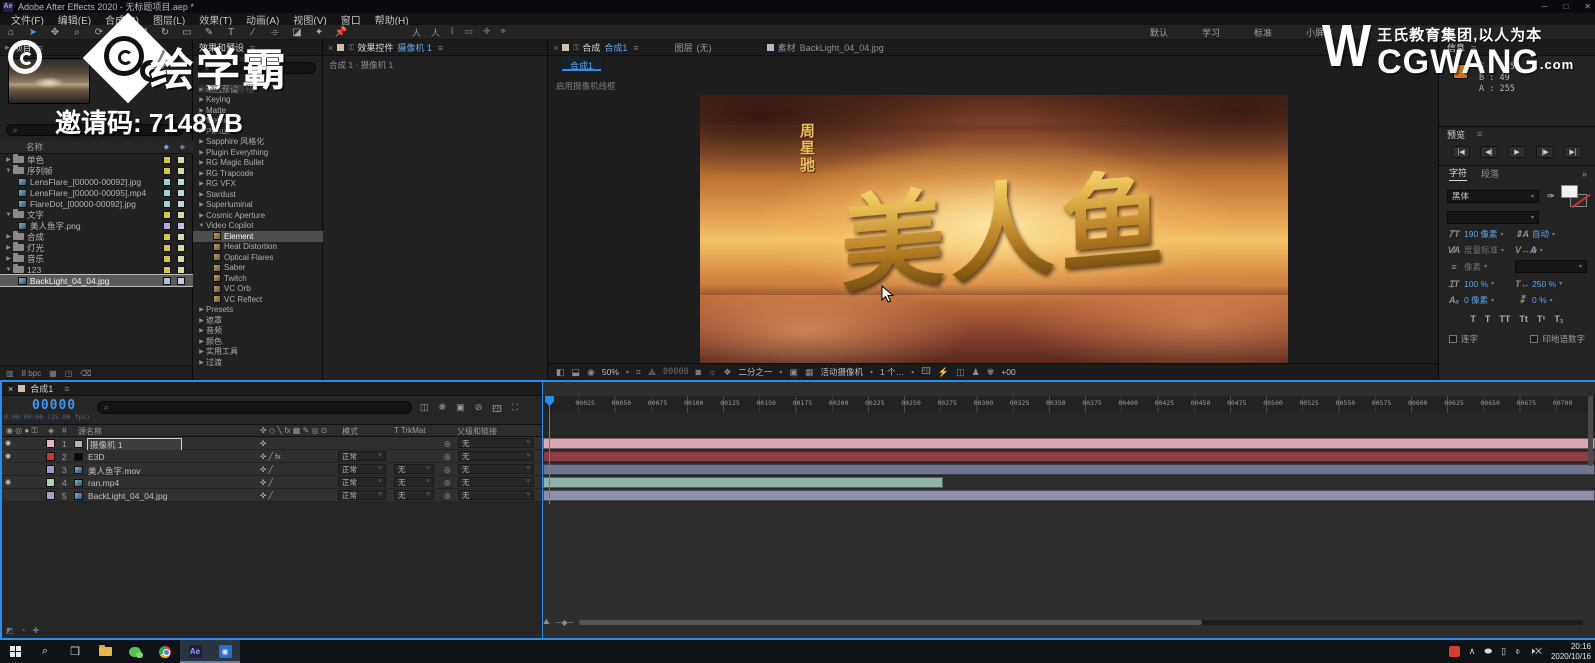  What do you see at coordinates (11, 32) in the screenshot?
I see `home-icon: ⌂` at bounding box center [11, 32].